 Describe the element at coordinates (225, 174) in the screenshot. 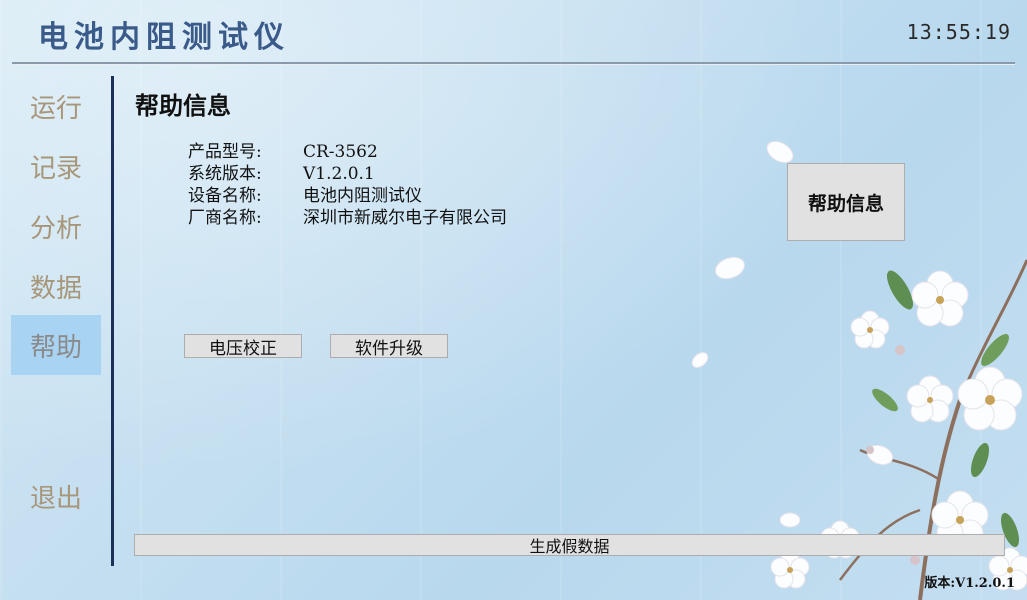

I see `info-label: 系统版本:` at that location.